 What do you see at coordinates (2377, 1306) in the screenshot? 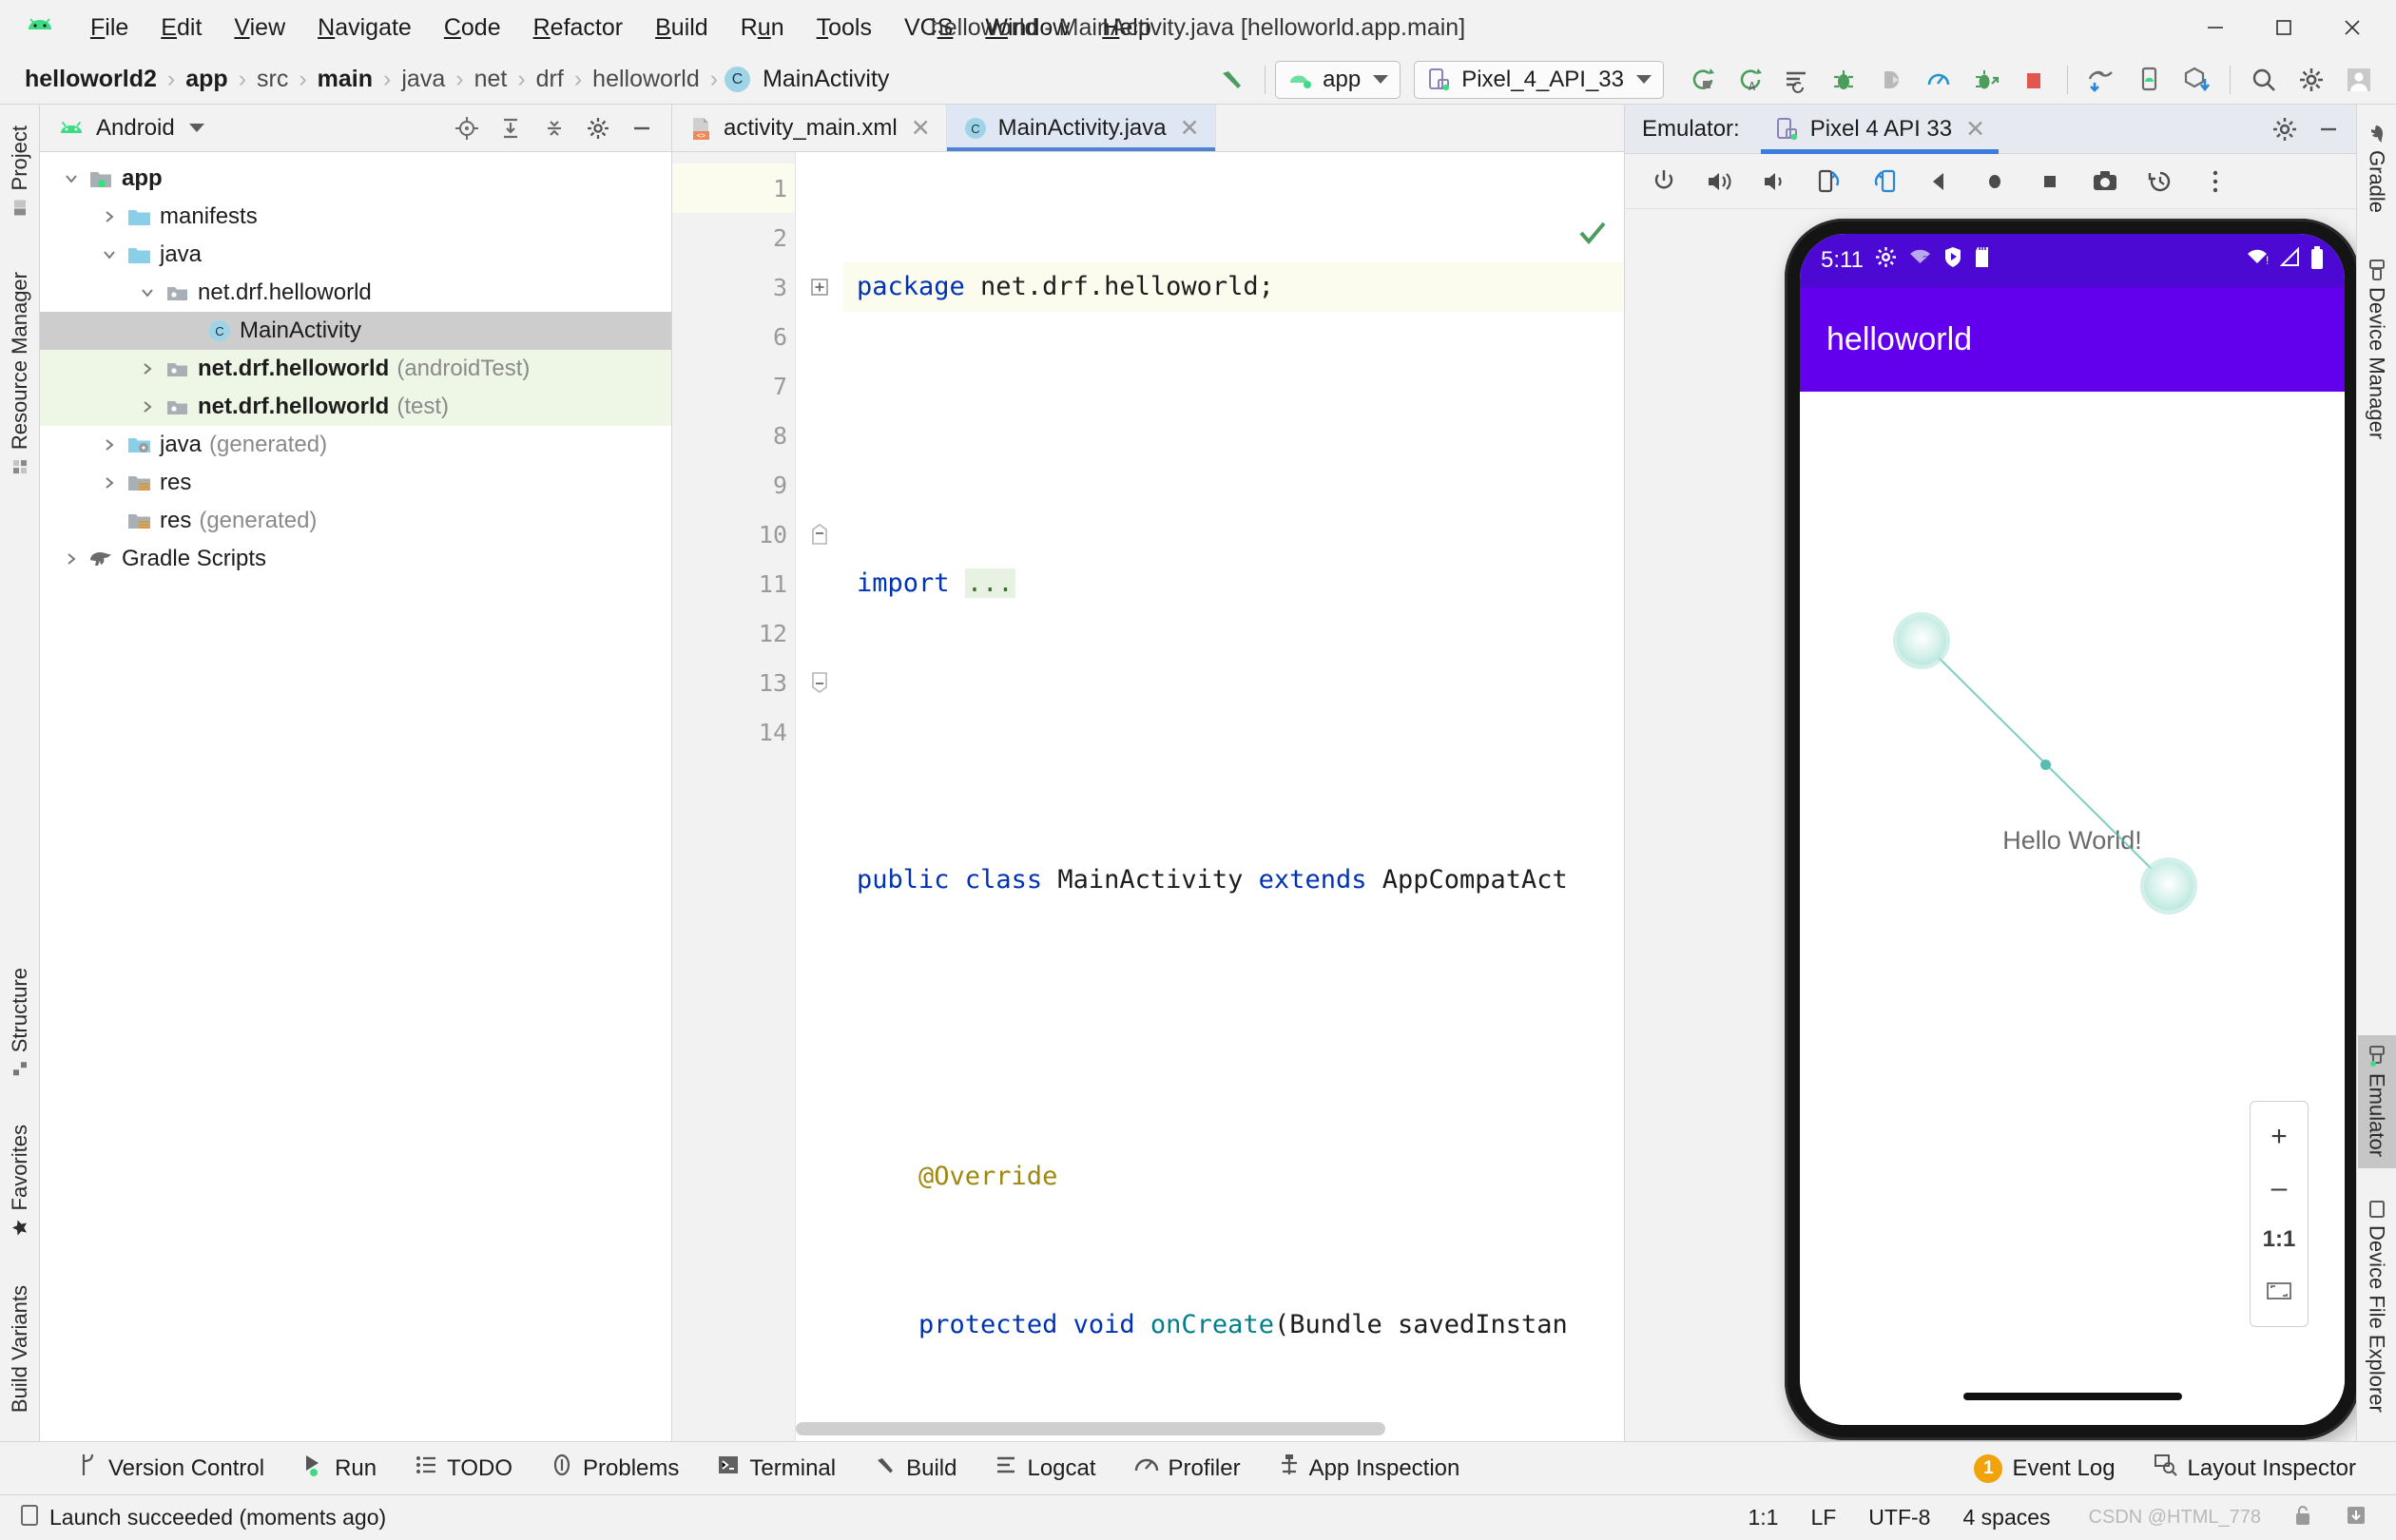
I see `sidebar-item-device-file-explorer: Device File Explorer` at bounding box center [2377, 1306].